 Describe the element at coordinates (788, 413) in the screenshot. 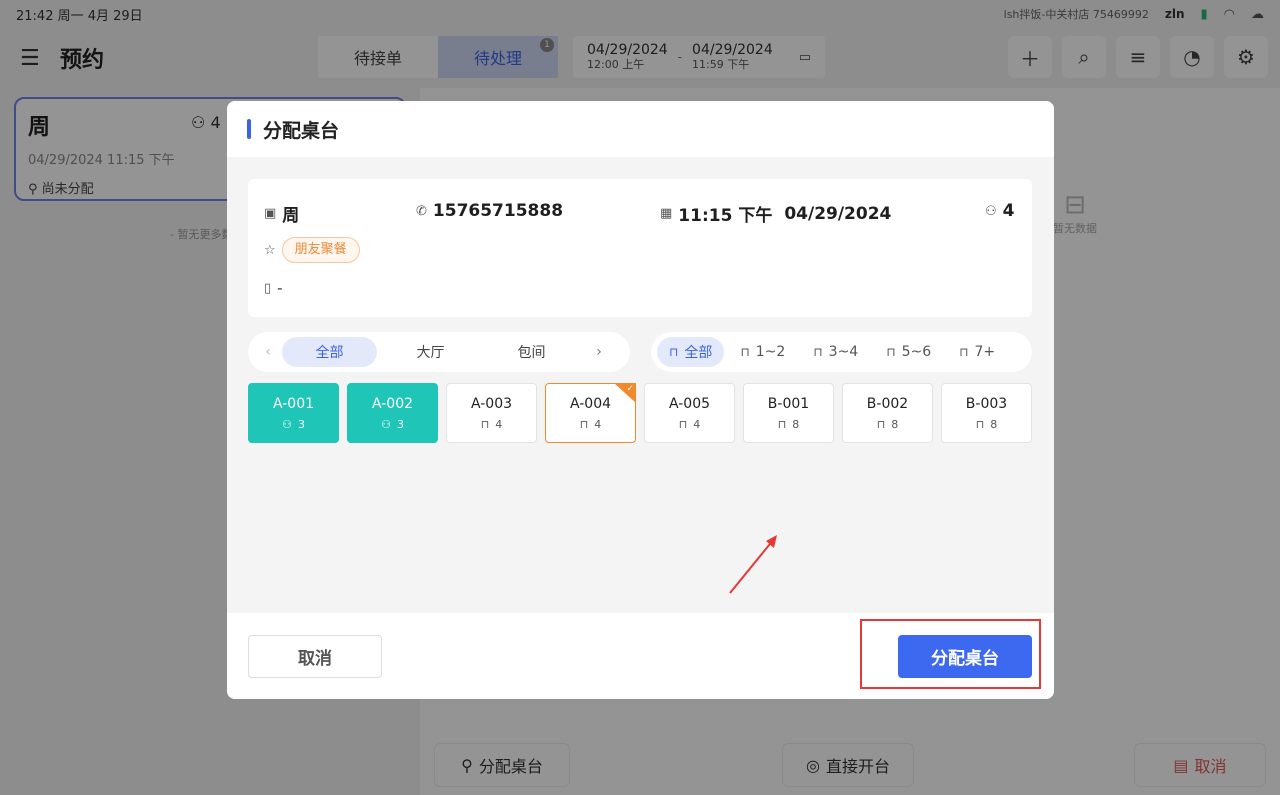

I see `table-card-b-001: B-001 ⊓ 8` at that location.